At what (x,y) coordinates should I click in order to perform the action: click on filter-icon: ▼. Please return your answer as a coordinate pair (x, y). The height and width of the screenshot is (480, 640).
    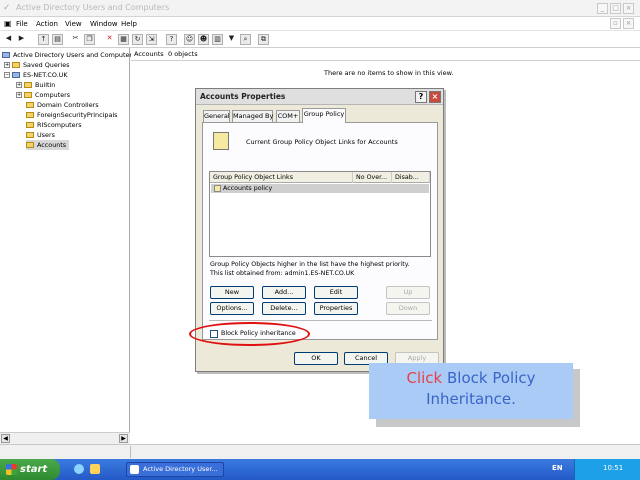
    Looking at the image, I should click on (231, 39).